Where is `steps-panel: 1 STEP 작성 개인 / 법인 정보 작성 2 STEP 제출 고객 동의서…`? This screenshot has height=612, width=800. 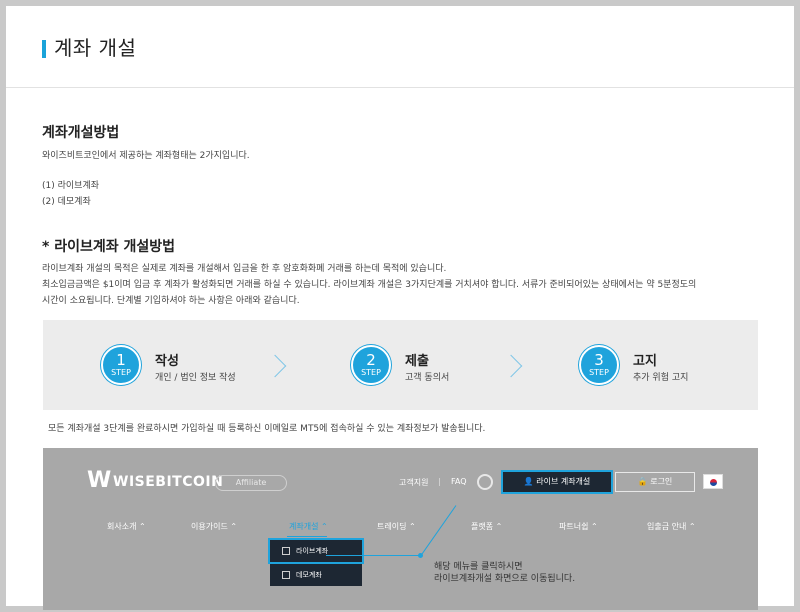
steps-panel: 1 STEP 작성 개인 / 법인 정보 작성 2 STEP 제출 고객 동의서… is located at coordinates (400, 365).